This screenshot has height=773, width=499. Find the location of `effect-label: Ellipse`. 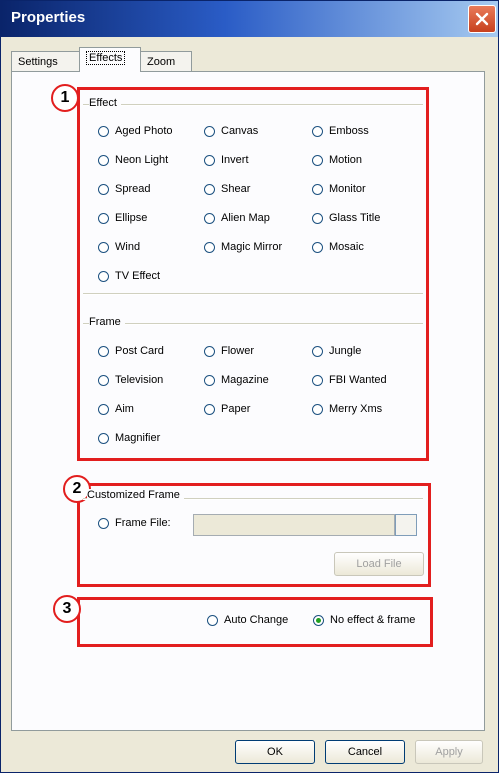

effect-label: Ellipse is located at coordinates (131, 218).